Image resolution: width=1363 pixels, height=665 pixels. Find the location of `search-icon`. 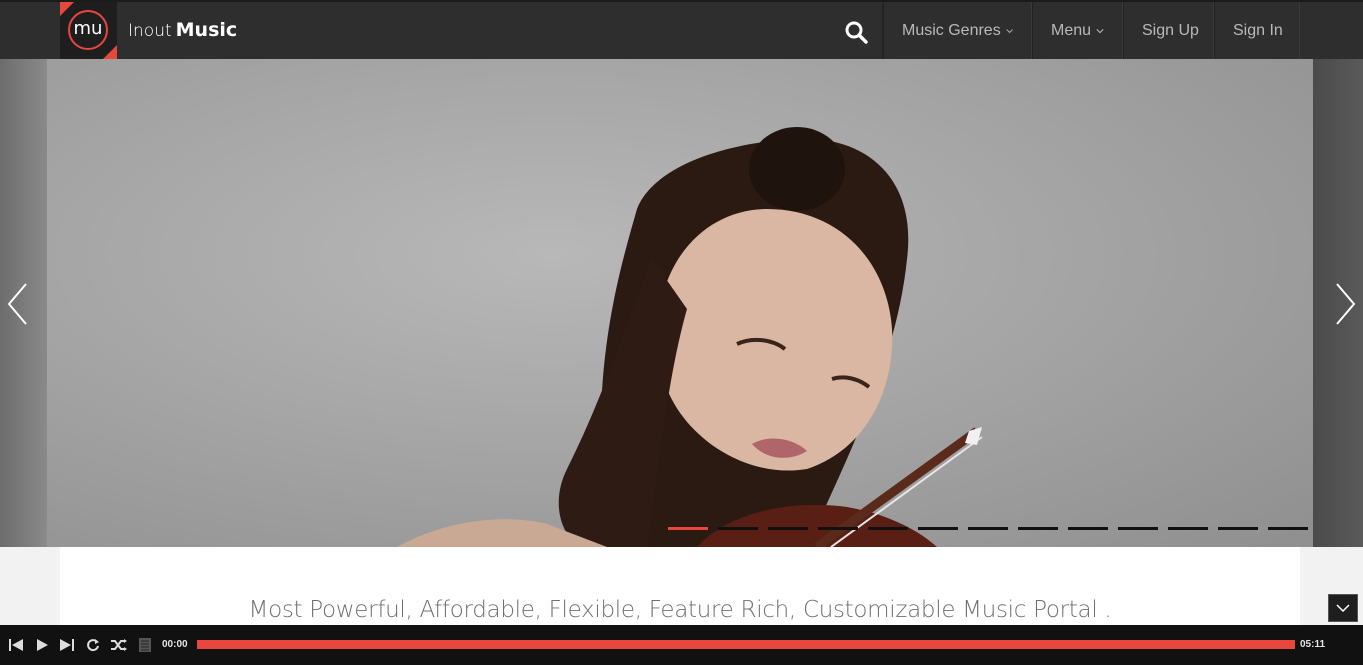

search-icon is located at coordinates (856, 32).